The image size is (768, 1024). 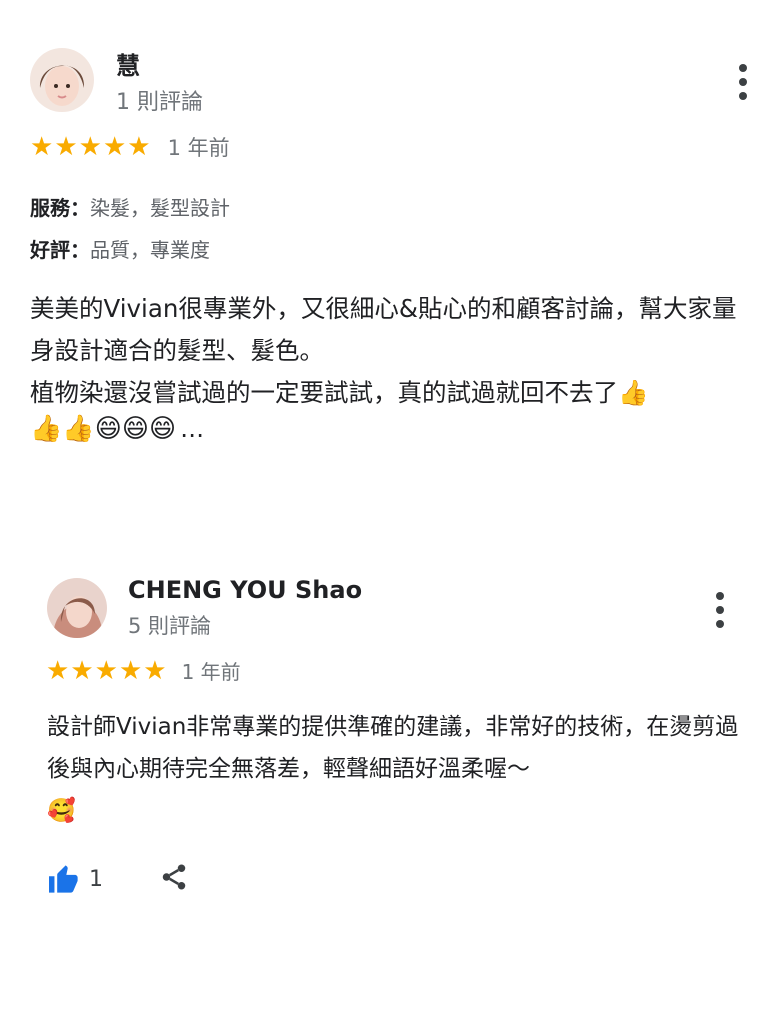 I want to click on reviewer-name: CHENG YOU Shao, so click(x=245, y=590).